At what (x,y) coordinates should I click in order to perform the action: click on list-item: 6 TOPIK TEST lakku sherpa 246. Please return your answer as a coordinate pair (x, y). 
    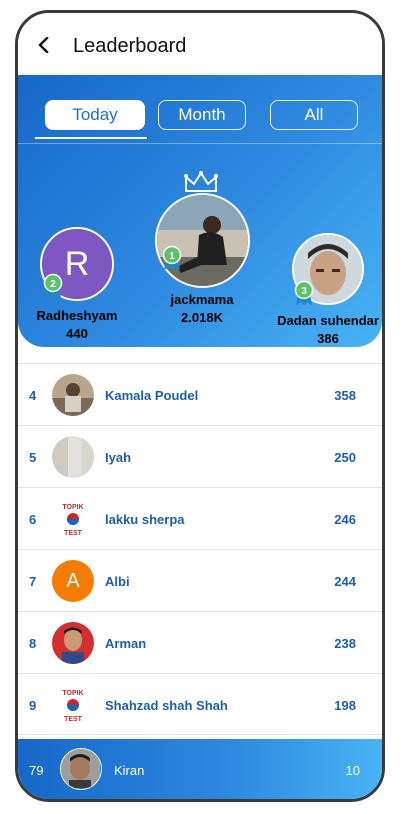
    Looking at the image, I should click on (200, 518).